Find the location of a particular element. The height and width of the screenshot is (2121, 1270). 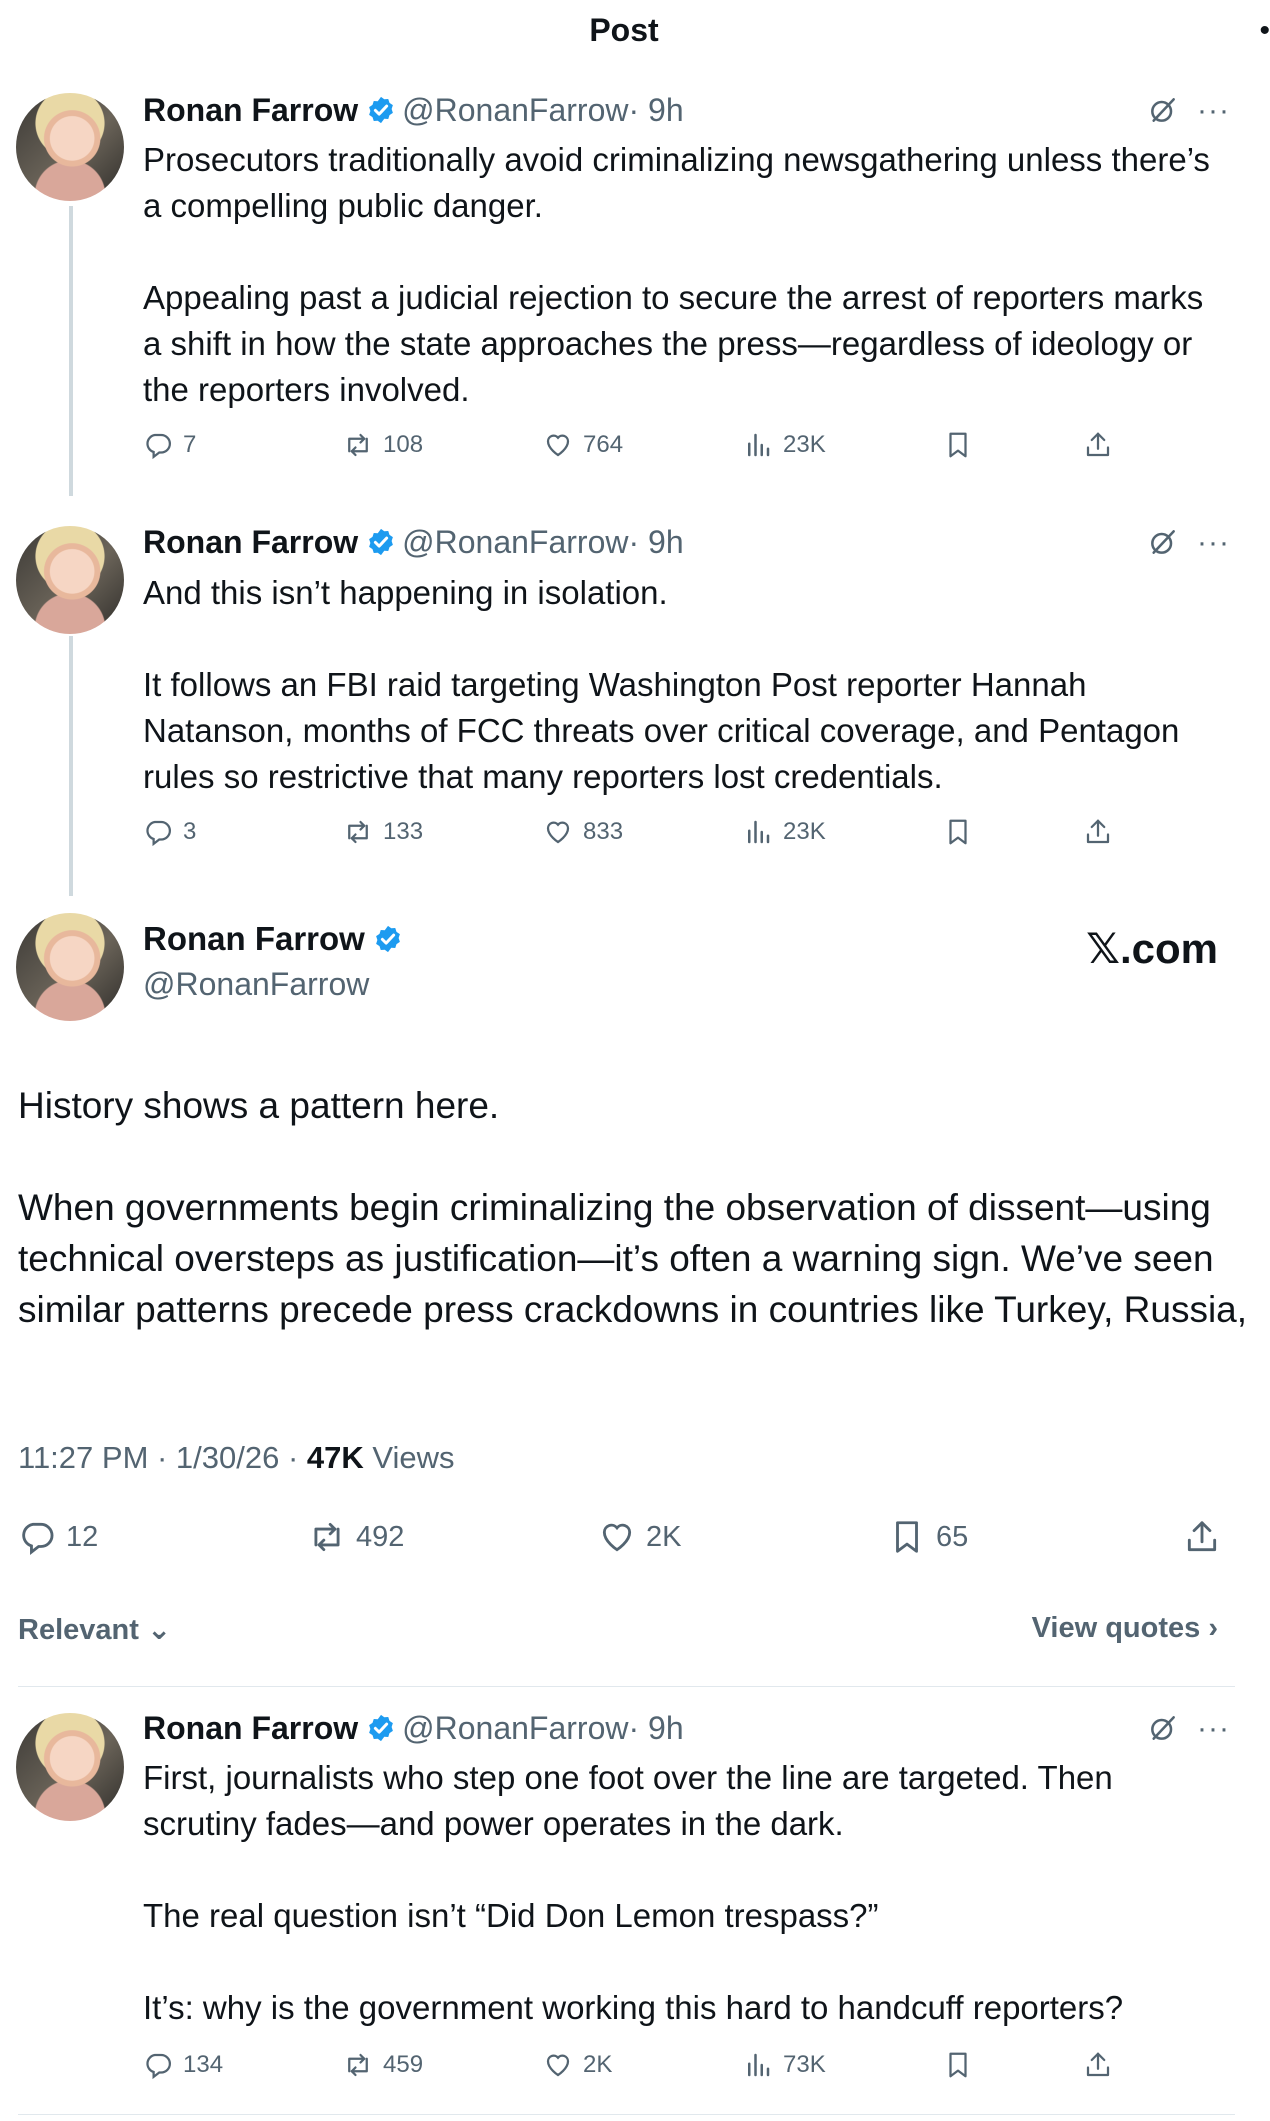

repost-button: 133 is located at coordinates (383, 832).